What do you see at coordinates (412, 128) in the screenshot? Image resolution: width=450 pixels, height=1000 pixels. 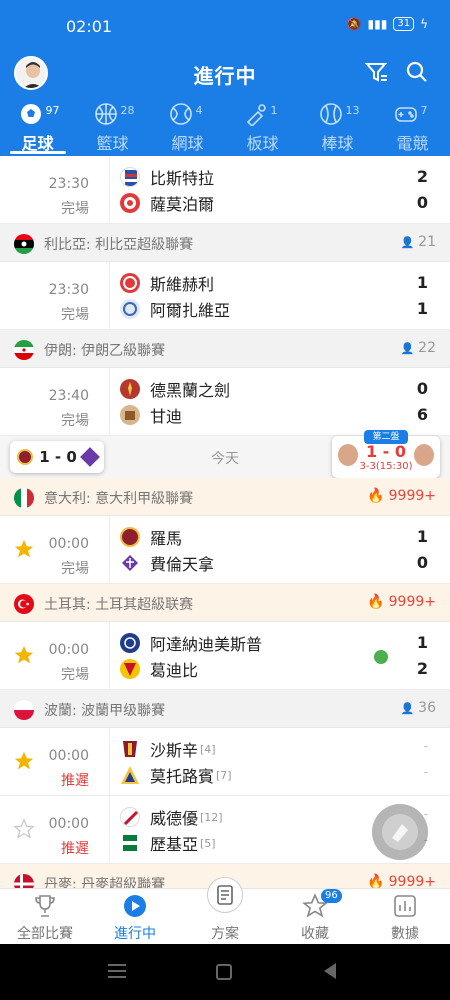 I see `tab-esports: 7 電競` at bounding box center [412, 128].